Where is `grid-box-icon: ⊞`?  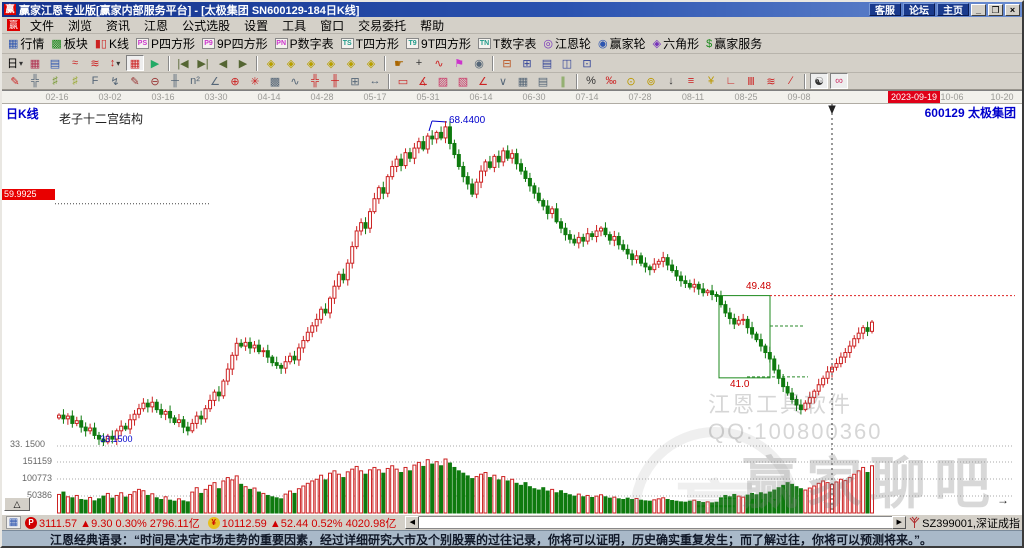 grid-box-icon: ⊞ is located at coordinates (355, 81).